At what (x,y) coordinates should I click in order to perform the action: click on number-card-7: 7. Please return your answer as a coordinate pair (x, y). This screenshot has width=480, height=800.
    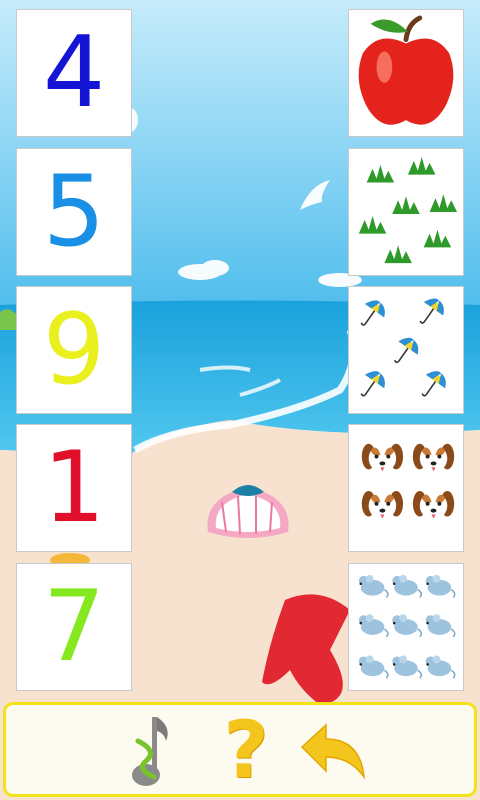
    Looking at the image, I should click on (74, 627).